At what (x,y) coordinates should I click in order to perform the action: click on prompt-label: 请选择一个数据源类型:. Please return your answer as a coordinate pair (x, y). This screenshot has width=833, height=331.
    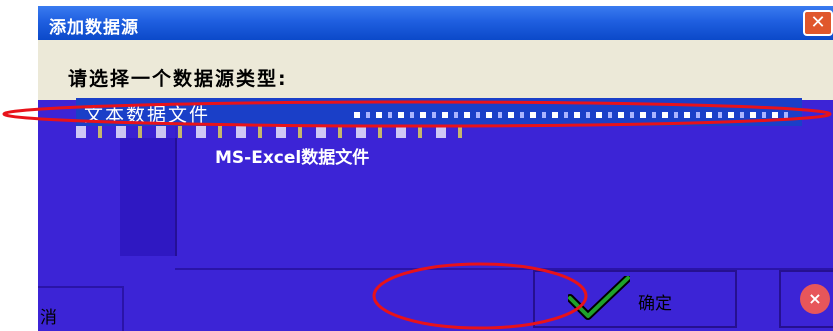
    Looking at the image, I should click on (178, 79).